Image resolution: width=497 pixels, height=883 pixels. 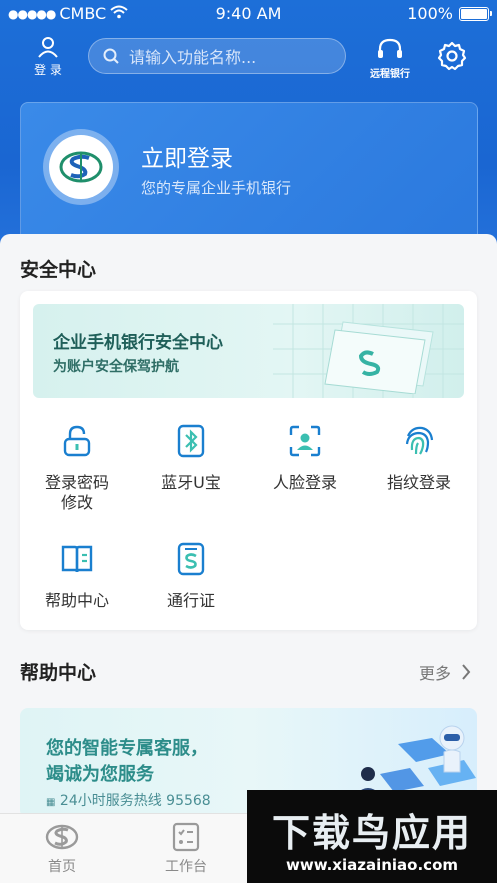 I want to click on service-card-line2: 竭诚为您服务, so click(x=100, y=774).